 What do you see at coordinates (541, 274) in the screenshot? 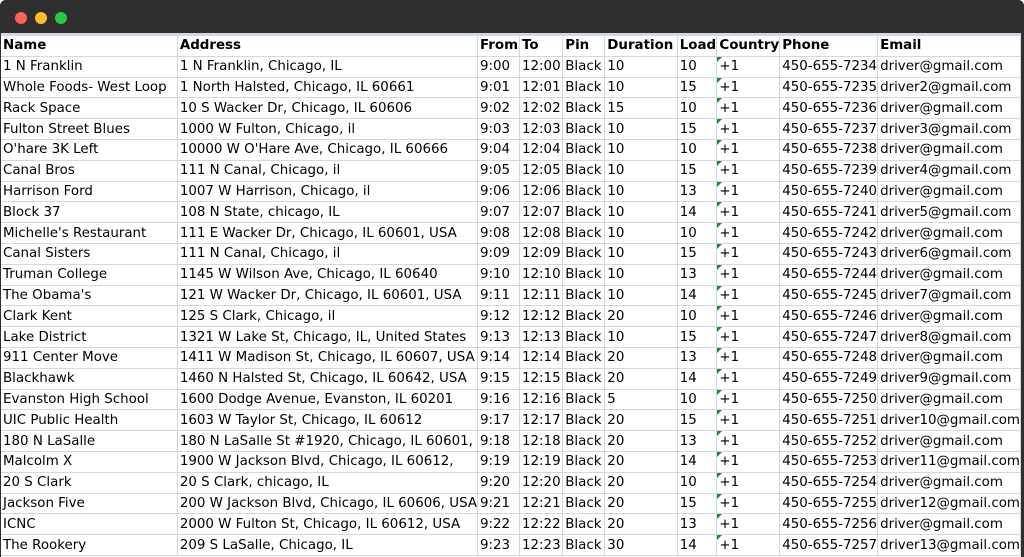
I see `cell-to: 12:10` at bounding box center [541, 274].